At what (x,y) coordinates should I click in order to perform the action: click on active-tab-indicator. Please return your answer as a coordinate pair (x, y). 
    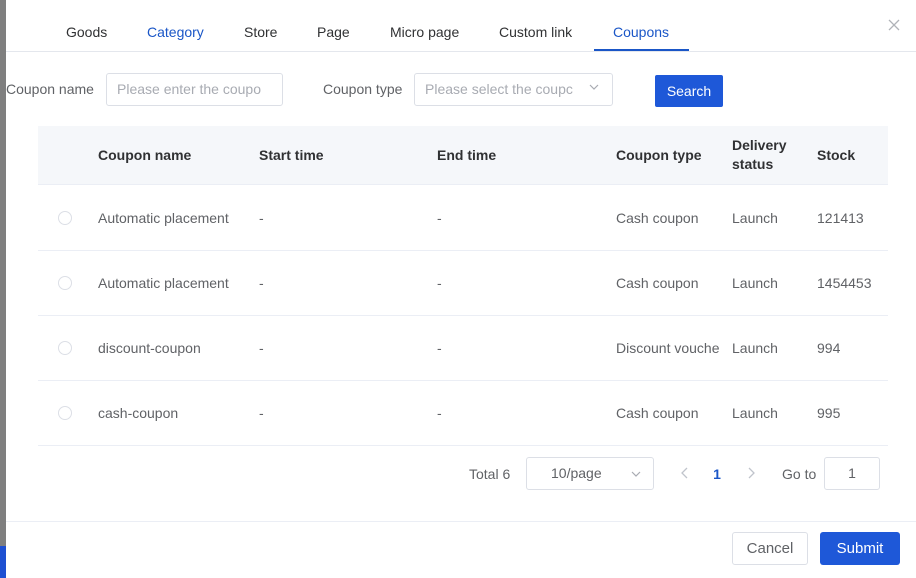
    Looking at the image, I should click on (641, 50).